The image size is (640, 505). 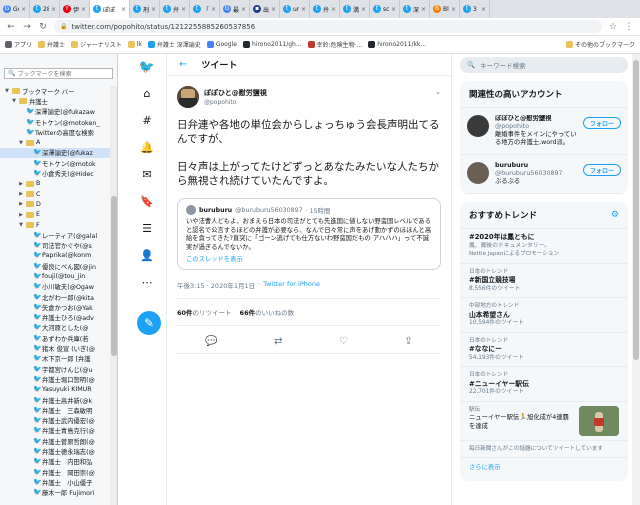 What do you see at coordinates (544, 384) in the screenshot?
I see `trend-item: 日本のトレンド #ニューイヤー駅伝 22,701件のツイート` at bounding box center [544, 384].